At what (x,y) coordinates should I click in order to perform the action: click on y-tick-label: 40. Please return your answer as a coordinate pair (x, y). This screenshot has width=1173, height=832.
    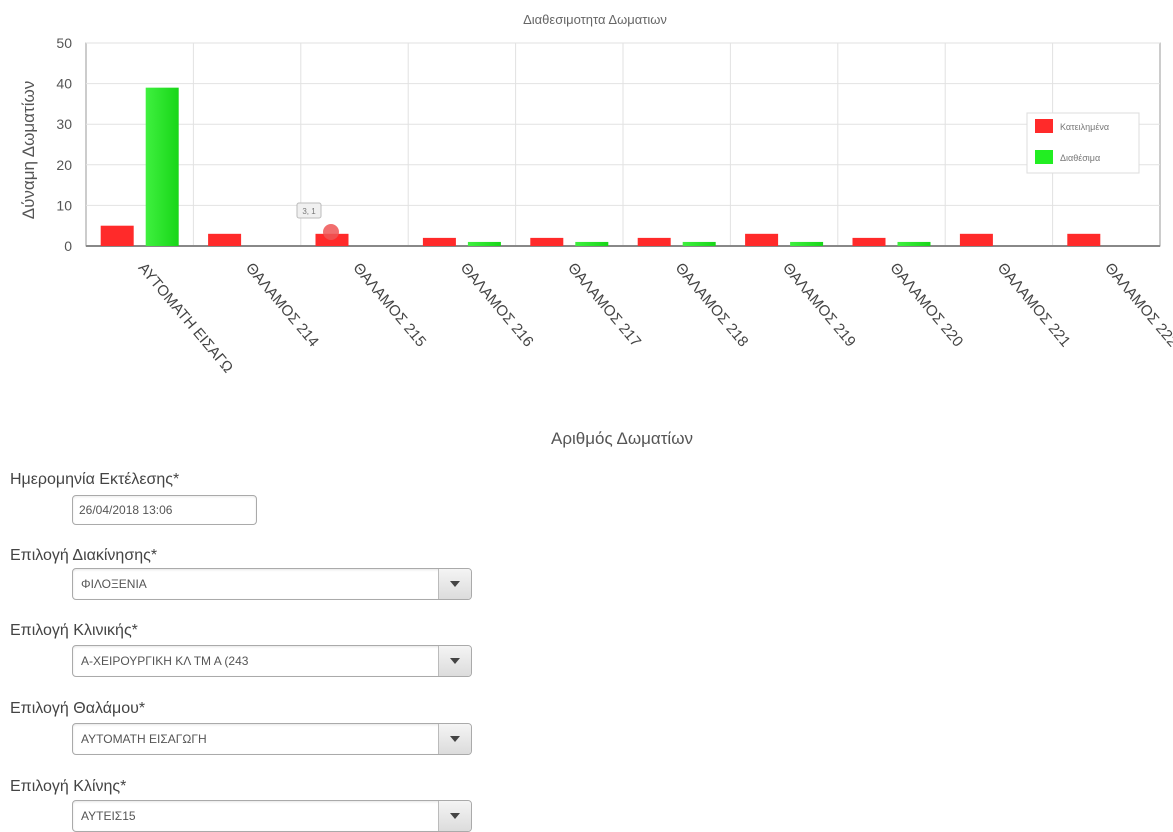
    Looking at the image, I should click on (64, 84).